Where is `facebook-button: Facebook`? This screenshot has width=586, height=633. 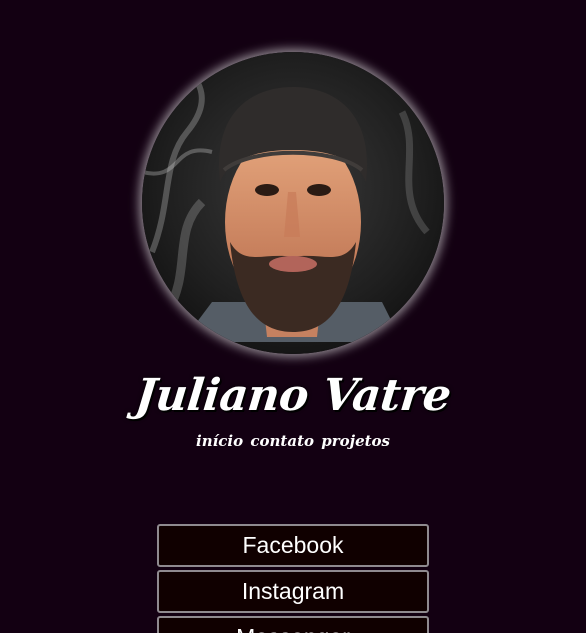
facebook-button: Facebook is located at coordinates (293, 545).